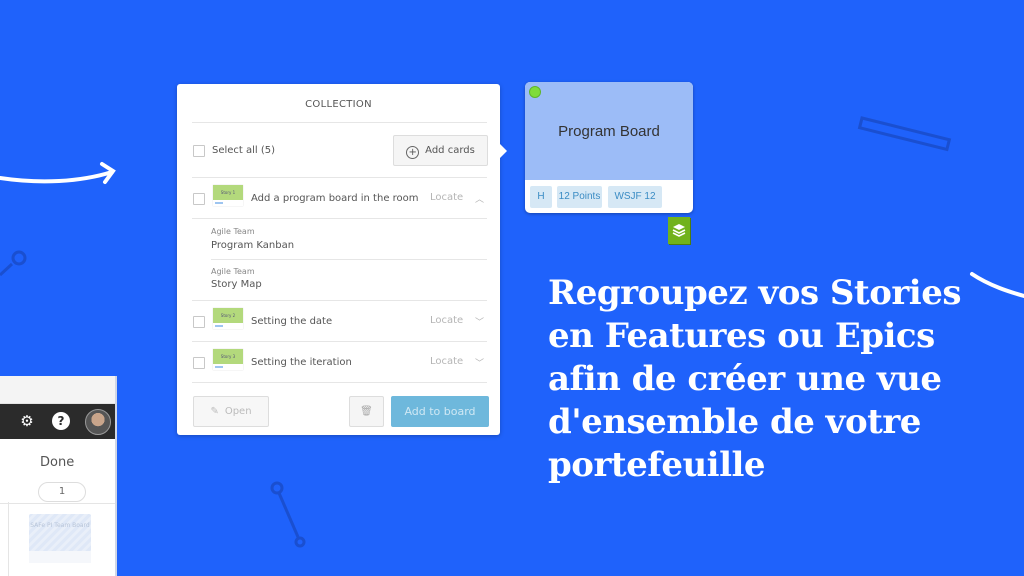  I want to click on headline-line: portefeuille, so click(657, 465).